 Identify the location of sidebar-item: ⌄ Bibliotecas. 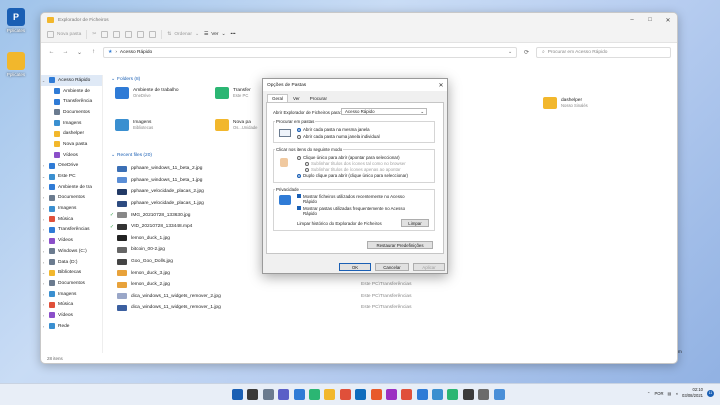
(71, 272).